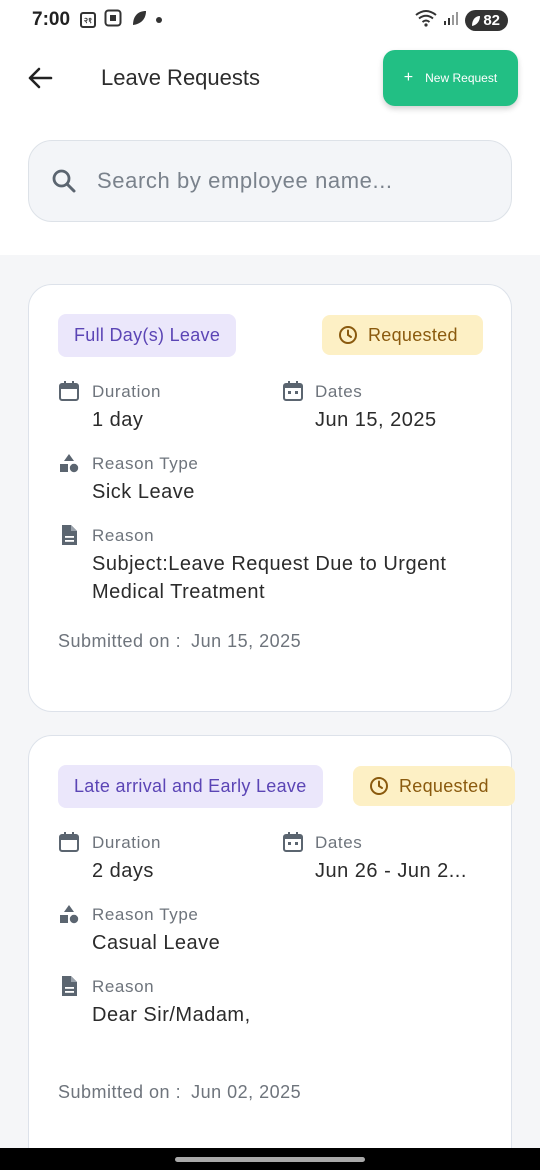 The height and width of the screenshot is (1170, 540). What do you see at coordinates (123, 871) in the screenshot?
I see `duration-value: 2 days` at bounding box center [123, 871].